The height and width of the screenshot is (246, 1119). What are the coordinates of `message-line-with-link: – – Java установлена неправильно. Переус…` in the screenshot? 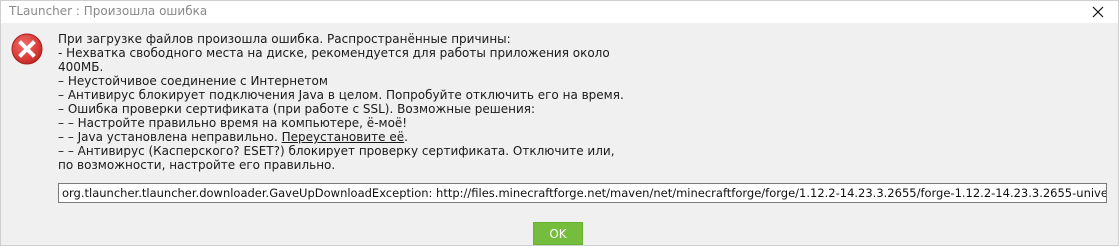 It's located at (378, 137).